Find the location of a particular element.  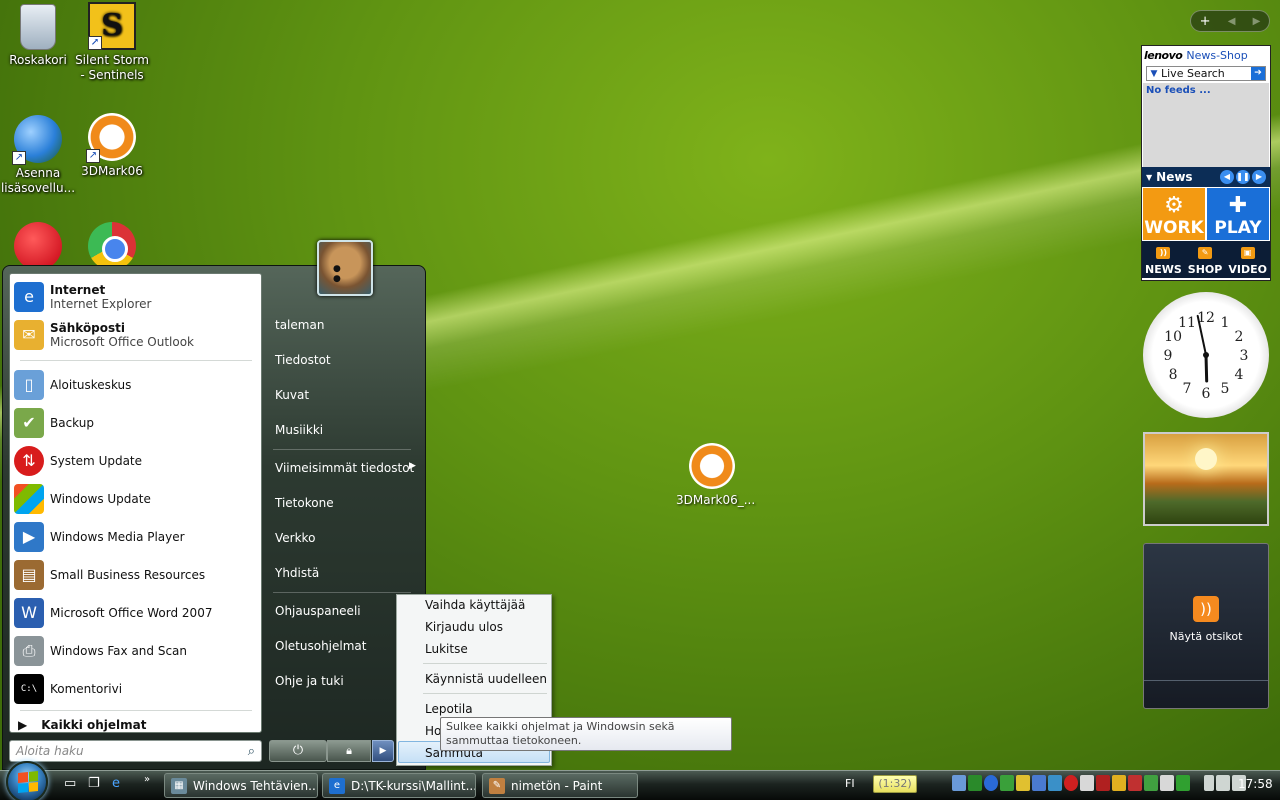

lock-button: 🔒︎ is located at coordinates (349, 751).